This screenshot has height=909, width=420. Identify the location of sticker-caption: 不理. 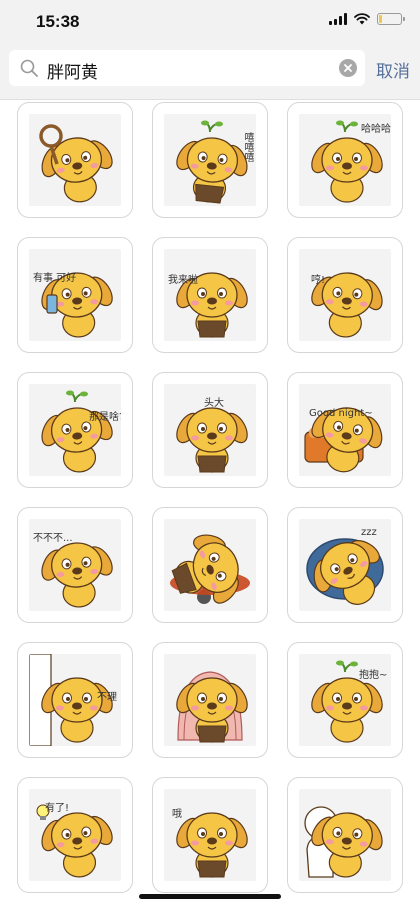
(107, 697).